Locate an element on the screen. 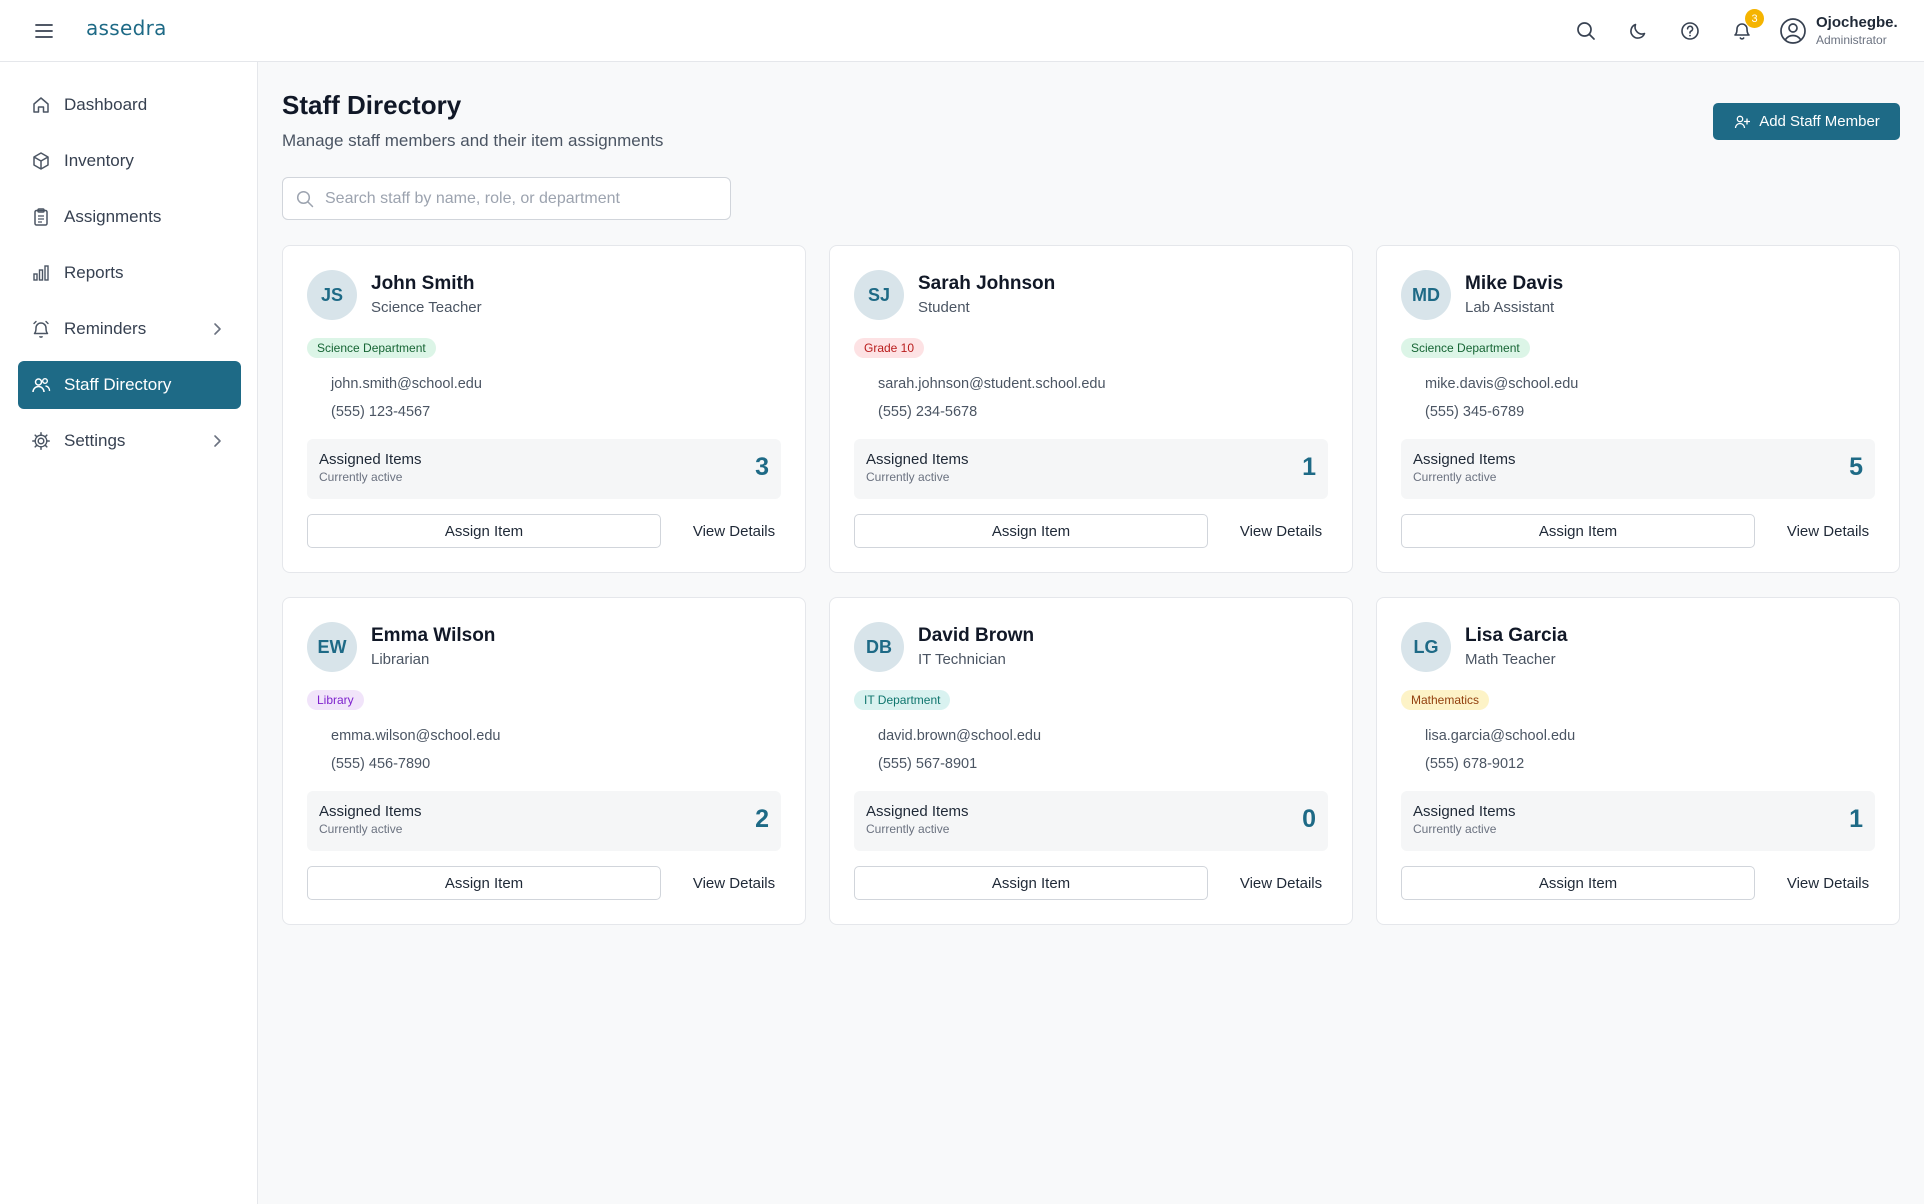 The height and width of the screenshot is (1204, 1924). staff-role: Librarian is located at coordinates (400, 659).